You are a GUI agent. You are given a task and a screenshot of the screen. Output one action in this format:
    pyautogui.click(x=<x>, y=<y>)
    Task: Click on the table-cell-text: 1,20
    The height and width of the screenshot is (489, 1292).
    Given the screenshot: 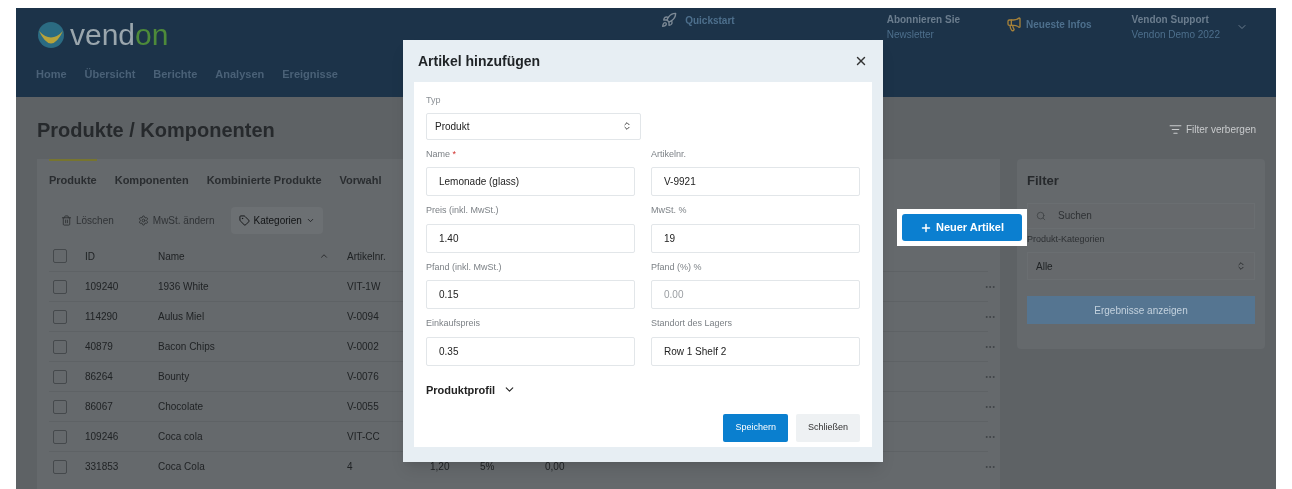 What is the action you would take?
    pyautogui.click(x=440, y=467)
    